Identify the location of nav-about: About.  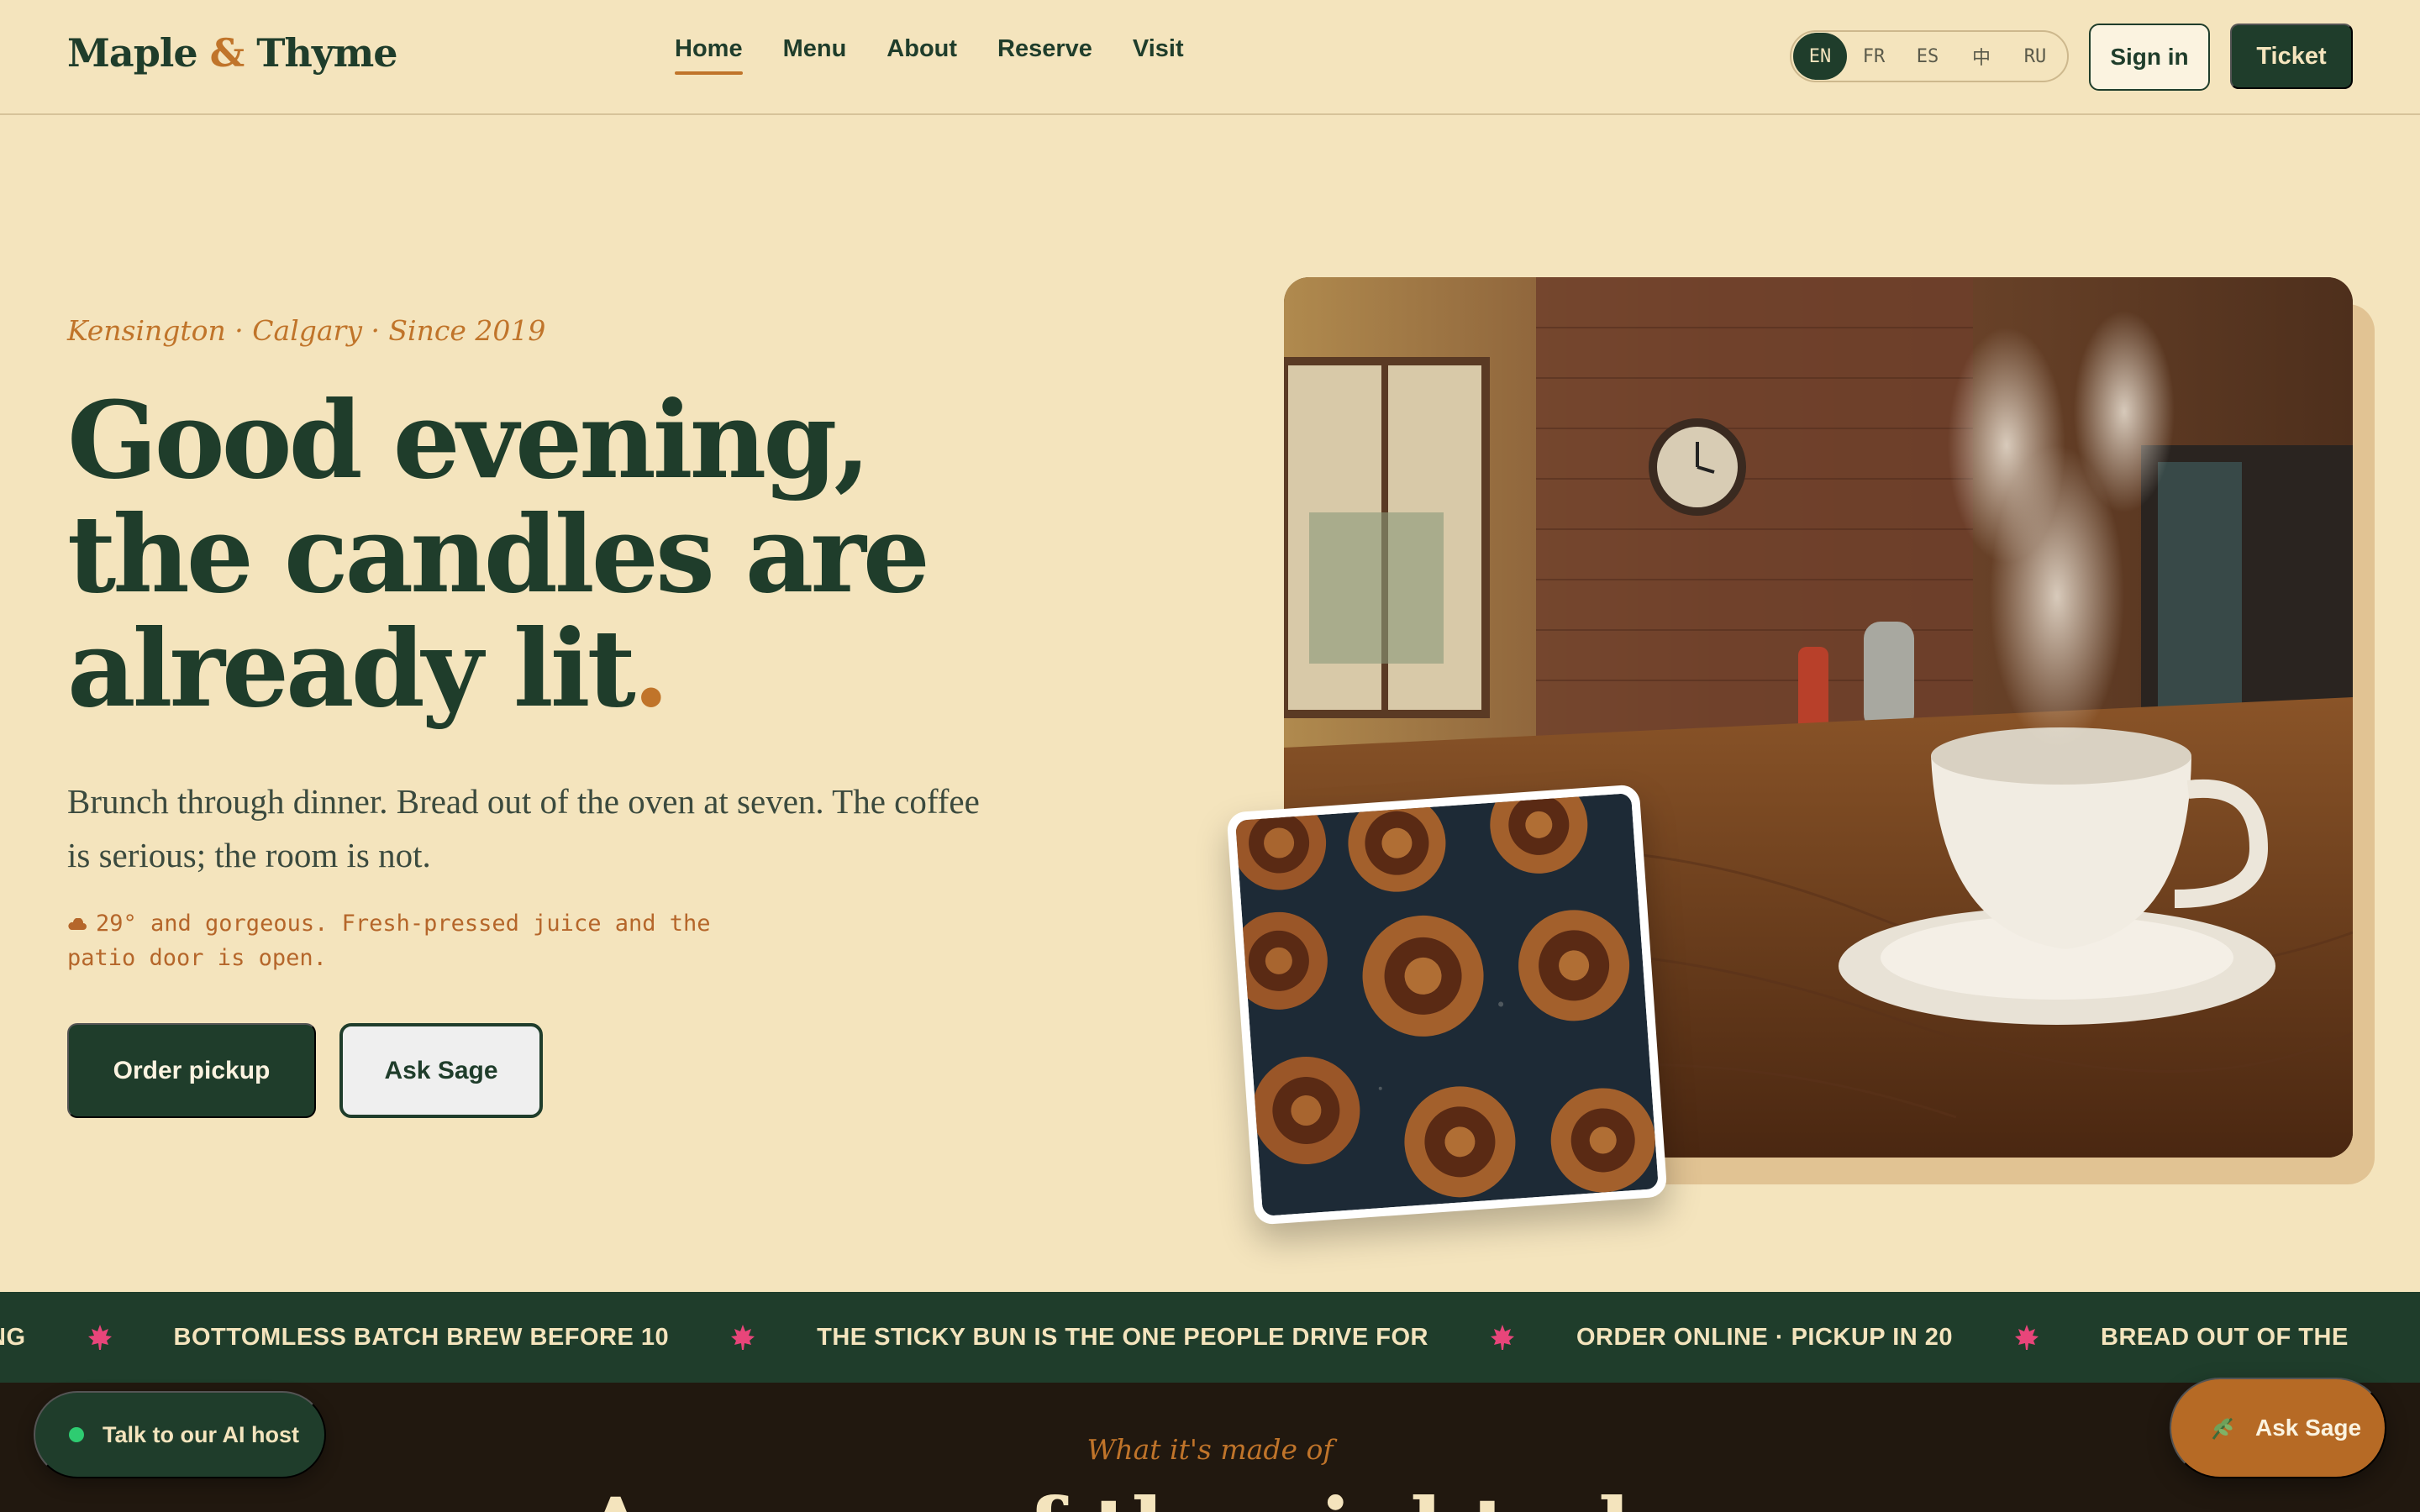
(922, 55).